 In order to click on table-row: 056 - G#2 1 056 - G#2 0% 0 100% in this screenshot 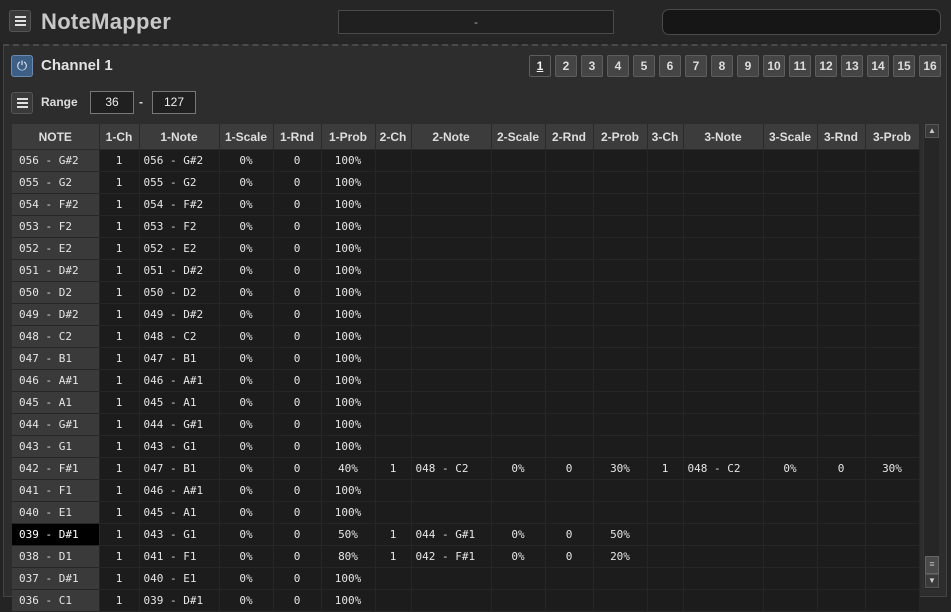, I will do `click(466, 160)`.